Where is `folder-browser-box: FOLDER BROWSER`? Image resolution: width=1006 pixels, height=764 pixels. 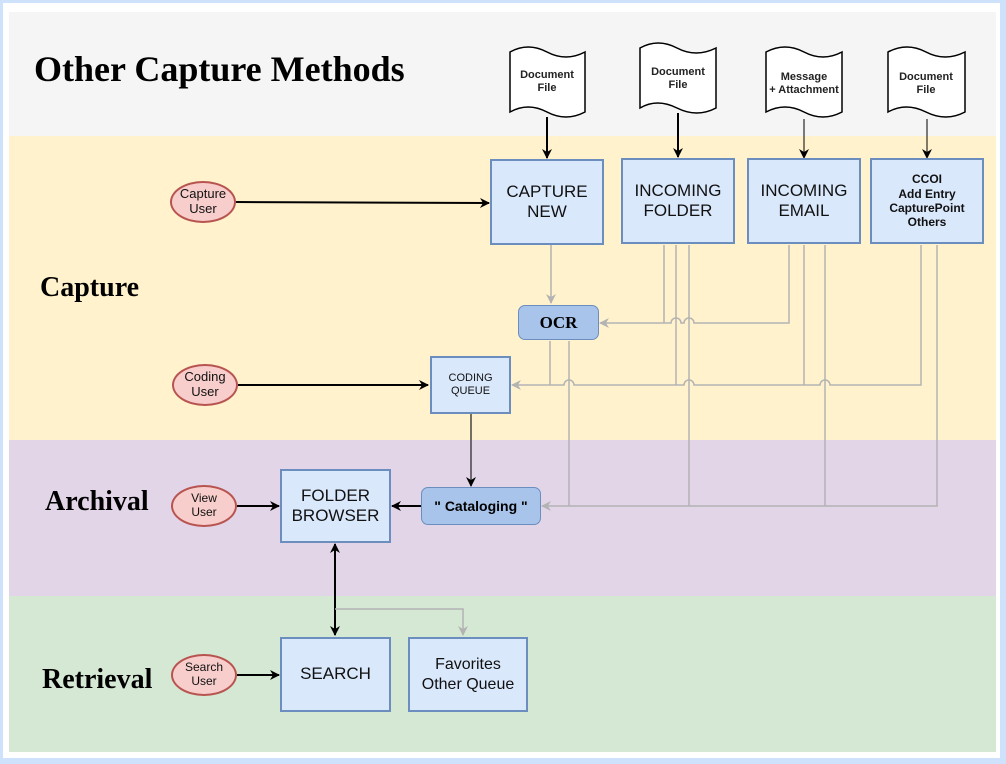
folder-browser-box: FOLDER BROWSER is located at coordinates (335, 506).